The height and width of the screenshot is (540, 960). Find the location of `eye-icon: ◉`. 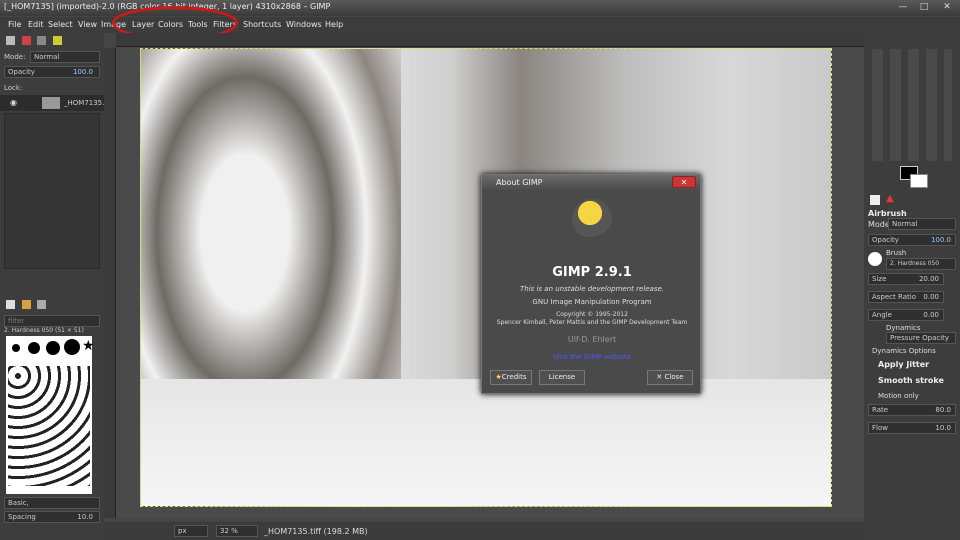

eye-icon: ◉ is located at coordinates (13, 102).